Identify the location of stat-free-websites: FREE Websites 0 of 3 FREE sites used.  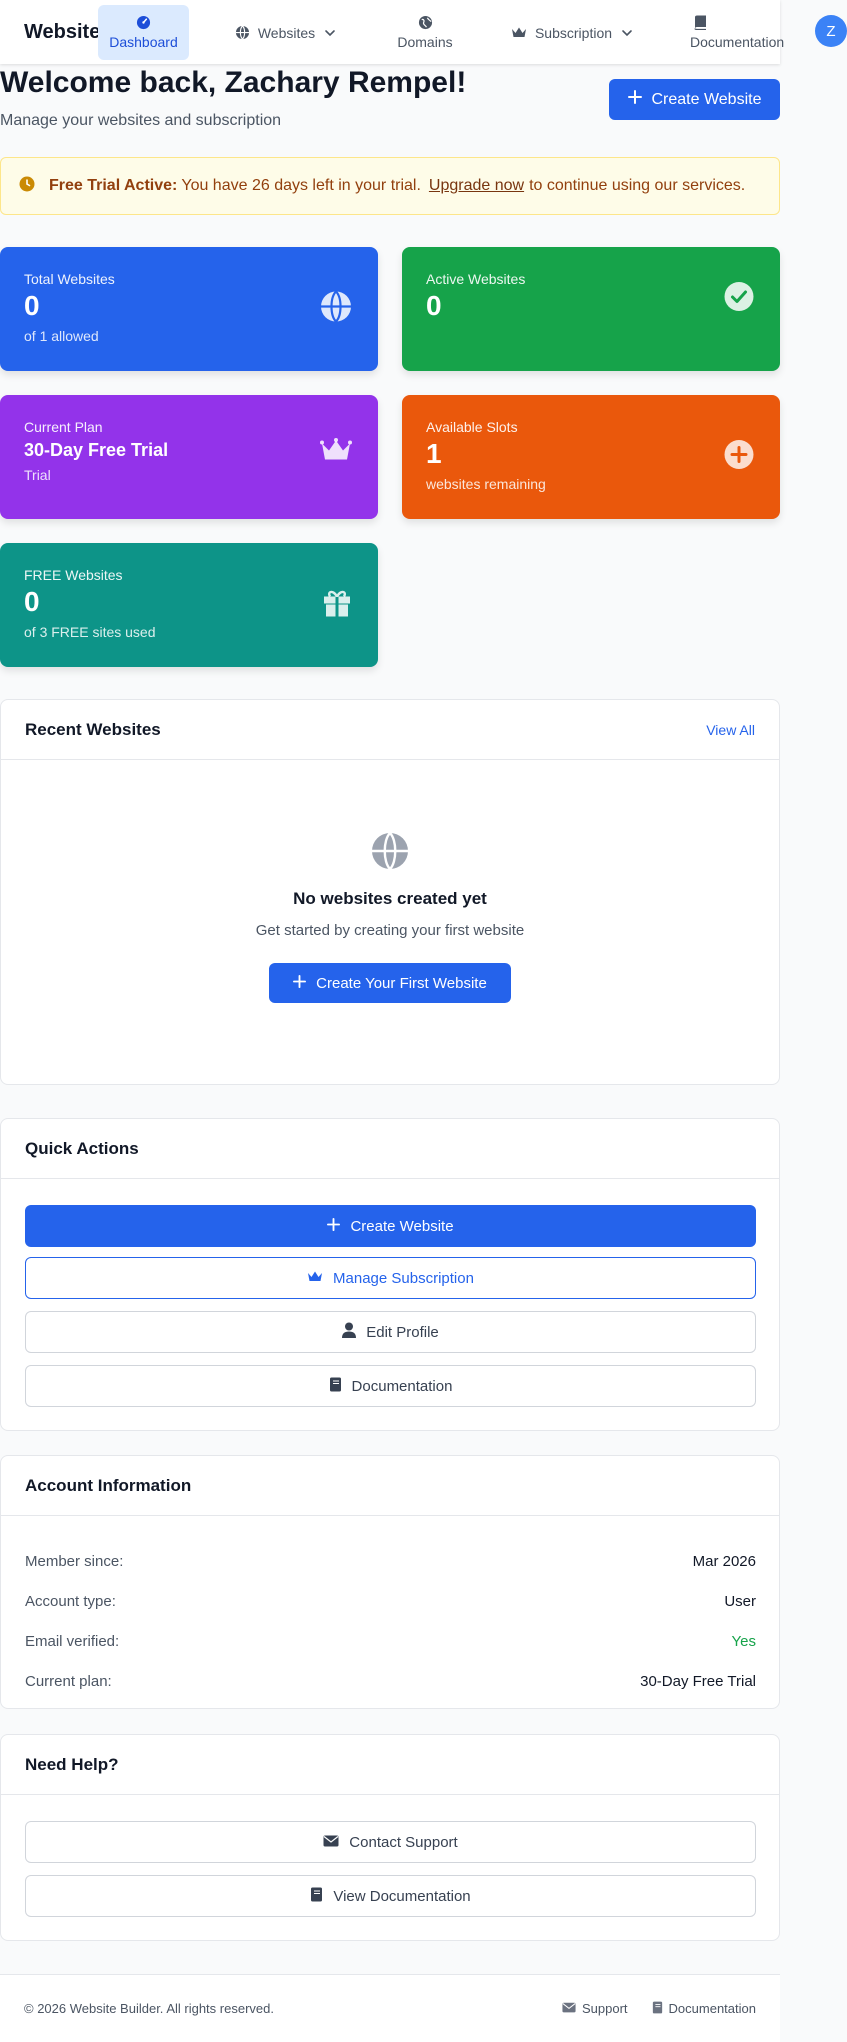
(189, 605).